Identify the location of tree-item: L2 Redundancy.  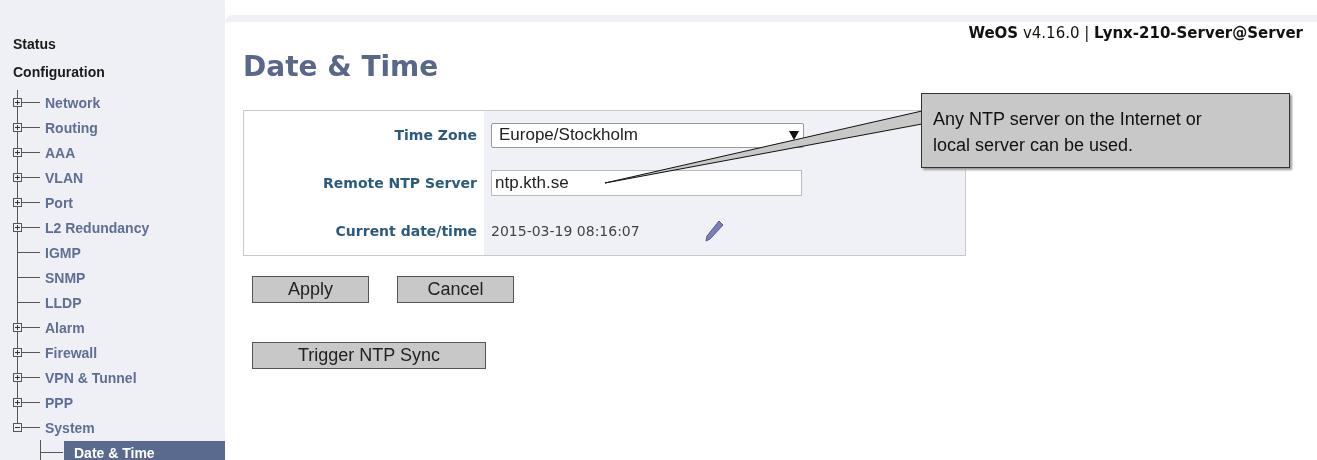
(97, 227).